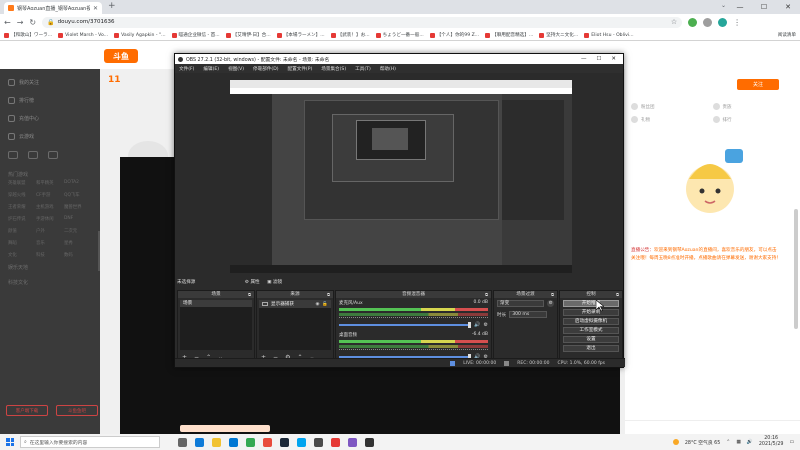 Image resolution: width=800 pixels, height=450 pixels. What do you see at coordinates (50, 195) in the screenshot?
I see `category-link: CF手游` at bounding box center [50, 195].